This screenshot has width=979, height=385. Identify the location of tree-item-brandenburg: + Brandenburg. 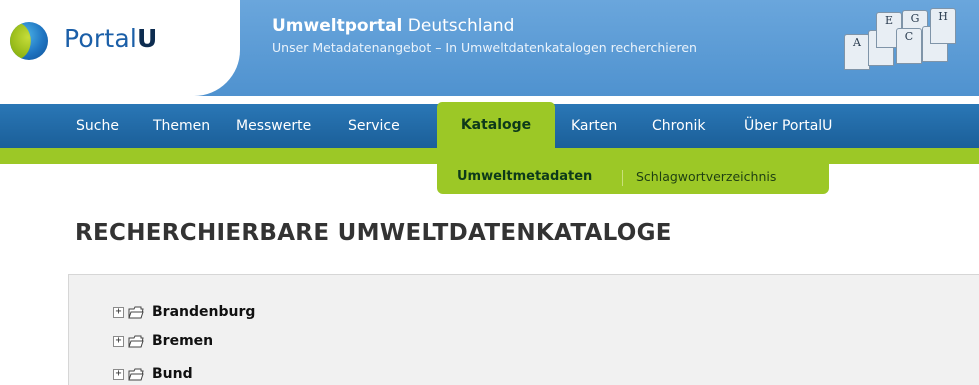
(184, 312).